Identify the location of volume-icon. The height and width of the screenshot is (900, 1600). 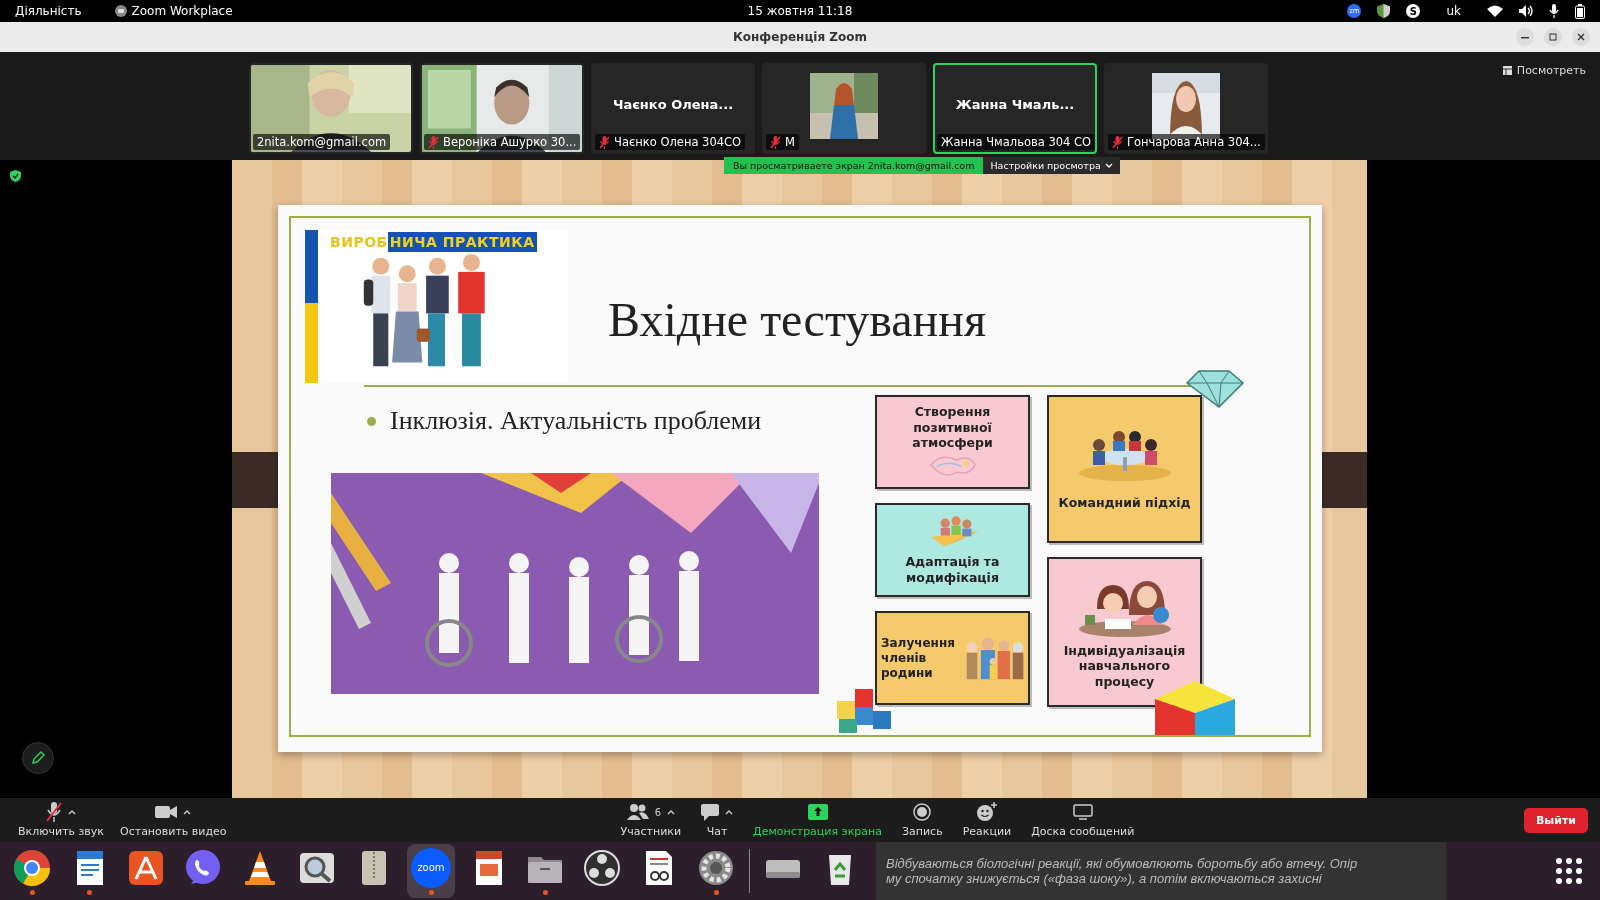
(1526, 11).